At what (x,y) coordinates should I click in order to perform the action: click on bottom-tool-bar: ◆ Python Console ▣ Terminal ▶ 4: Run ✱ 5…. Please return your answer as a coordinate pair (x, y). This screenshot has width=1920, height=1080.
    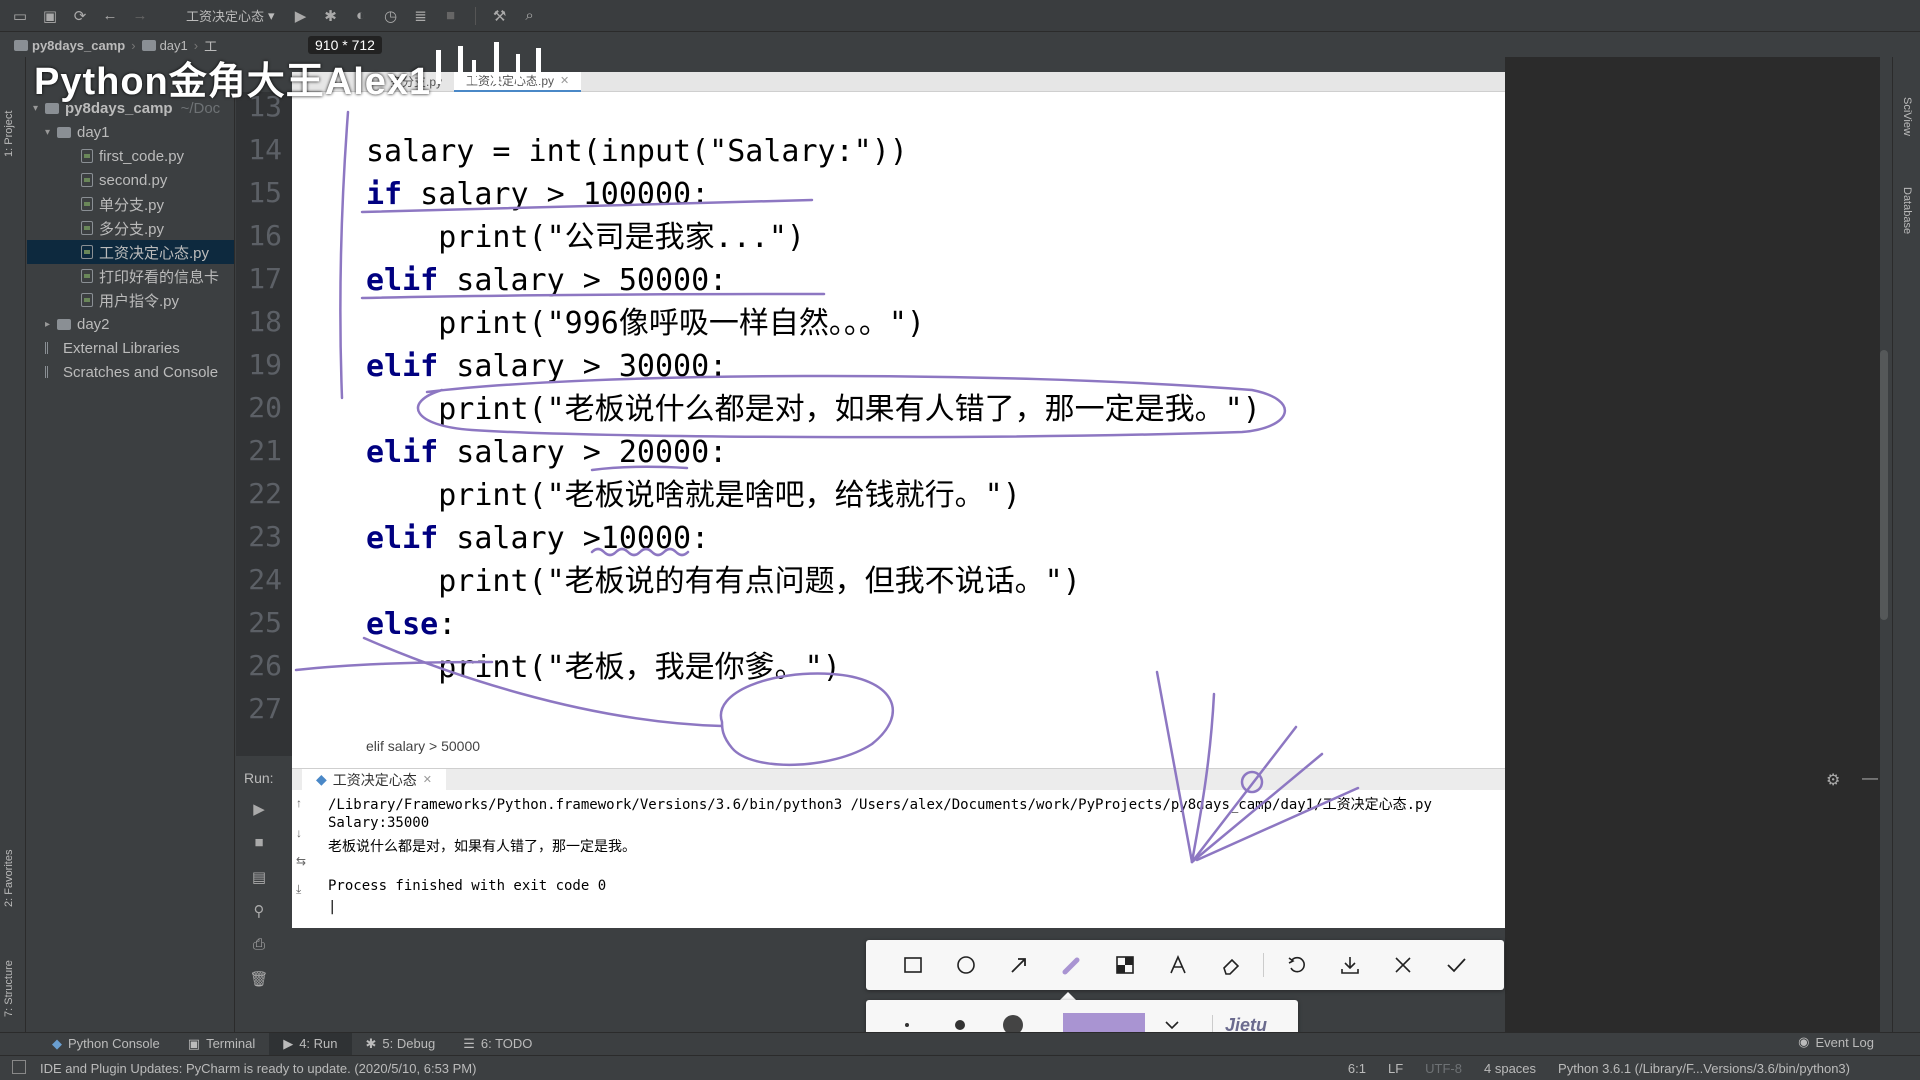
    Looking at the image, I should click on (960, 1043).